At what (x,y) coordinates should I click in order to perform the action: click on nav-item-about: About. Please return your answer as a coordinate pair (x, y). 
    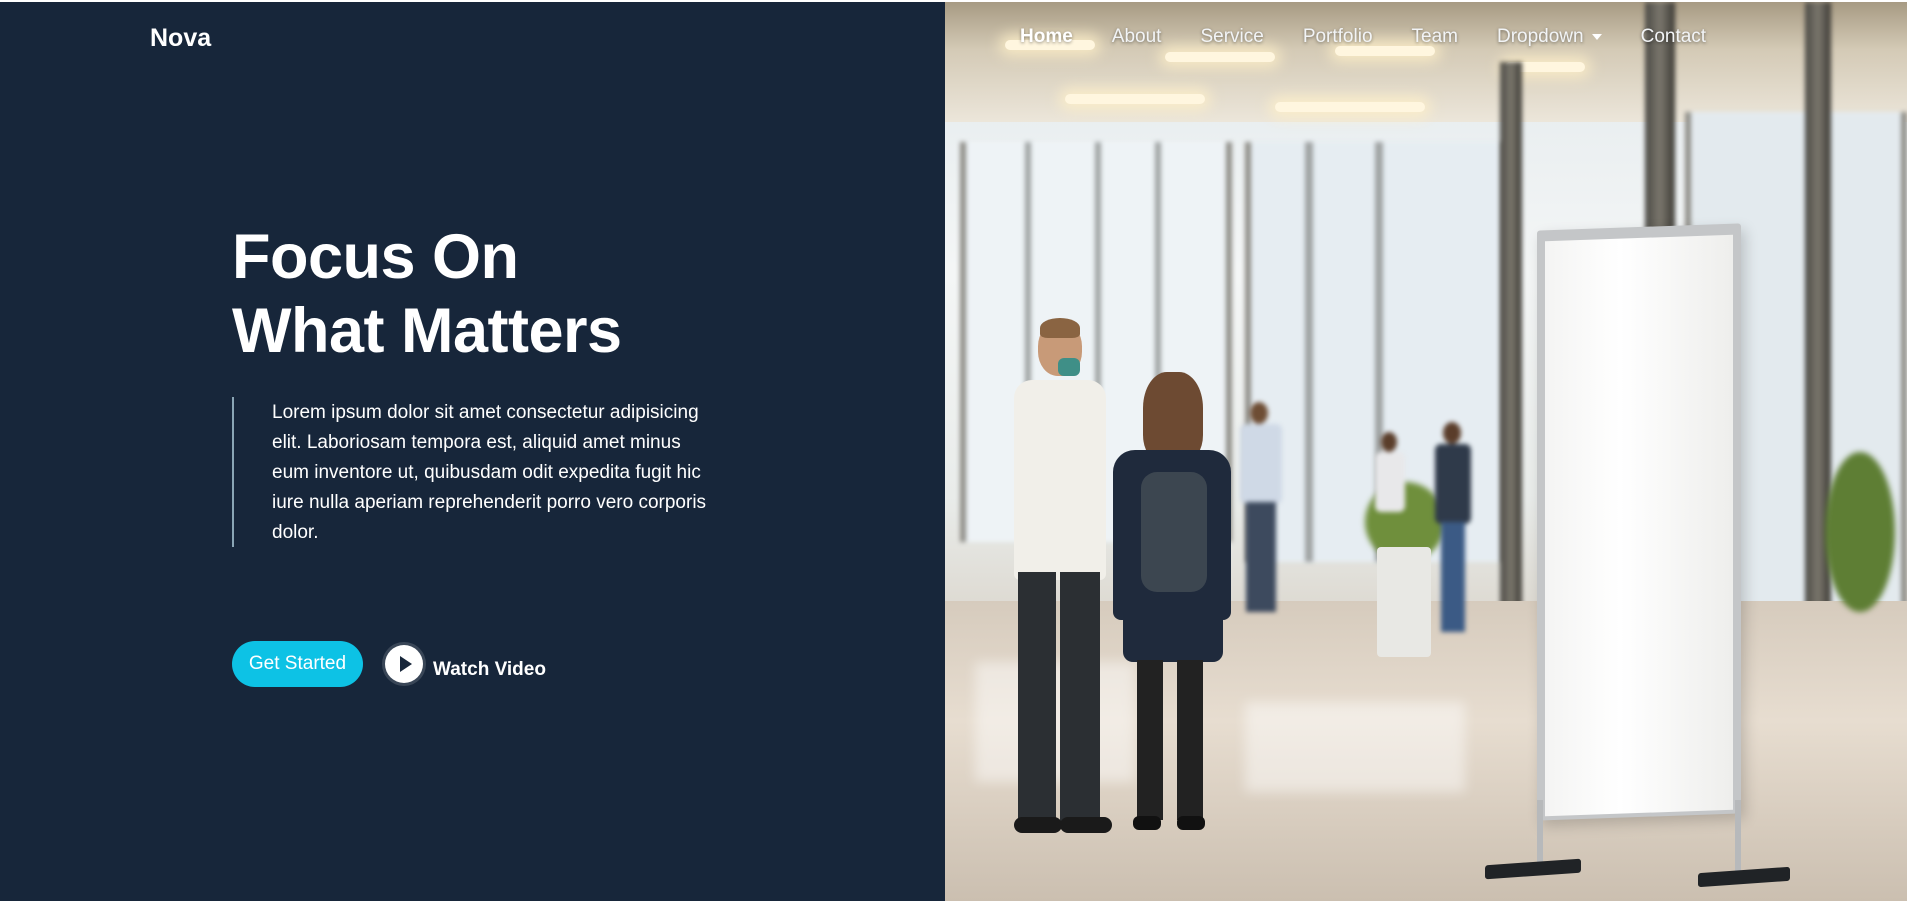
    Looking at the image, I should click on (1137, 37).